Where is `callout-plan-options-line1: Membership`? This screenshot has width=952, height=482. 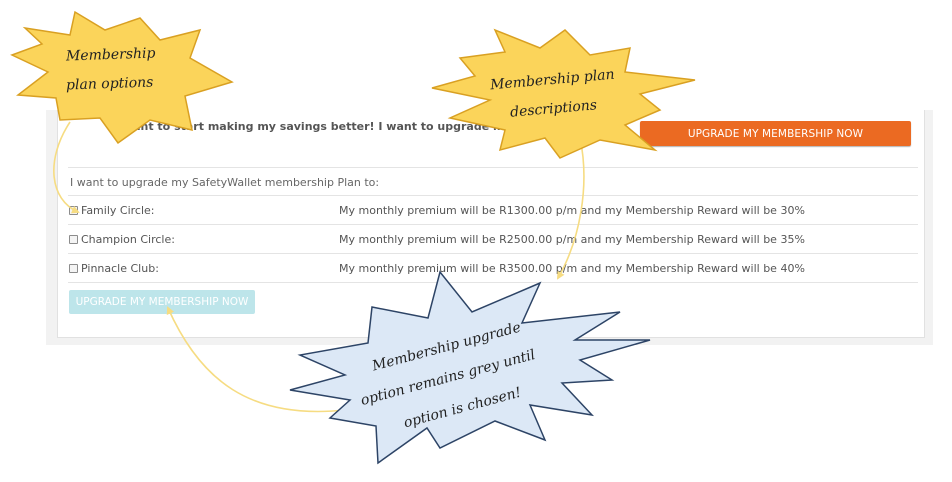 callout-plan-options-line1: Membership is located at coordinates (110, 55).